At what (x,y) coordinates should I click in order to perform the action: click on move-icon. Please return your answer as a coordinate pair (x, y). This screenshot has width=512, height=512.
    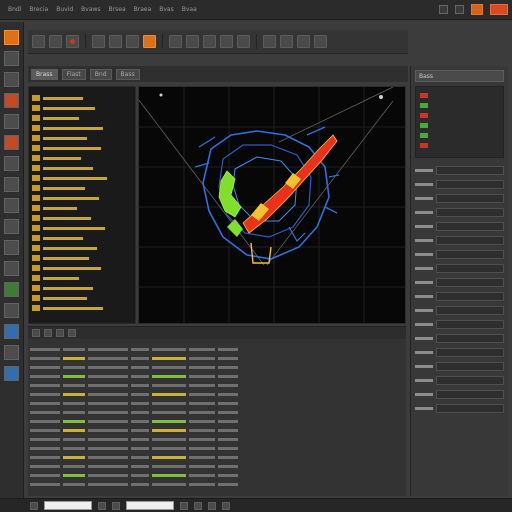
    Looking at the image, I should click on (11, 79).